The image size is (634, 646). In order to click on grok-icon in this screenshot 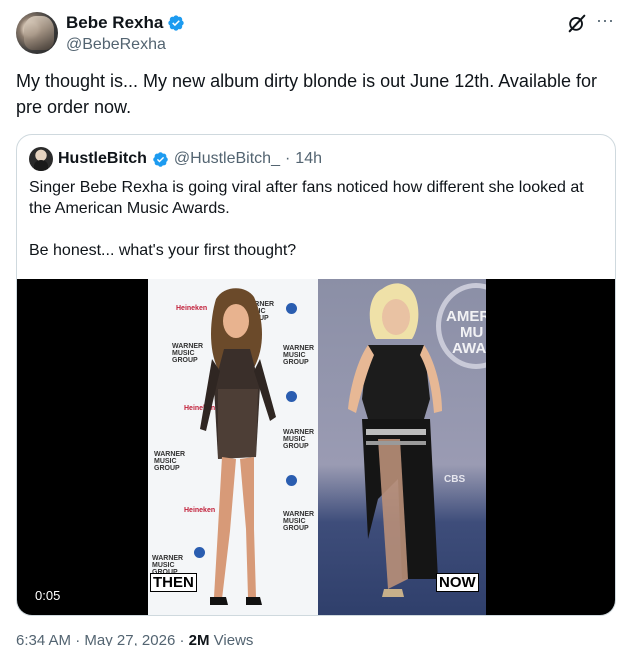, I will do `click(577, 23)`.